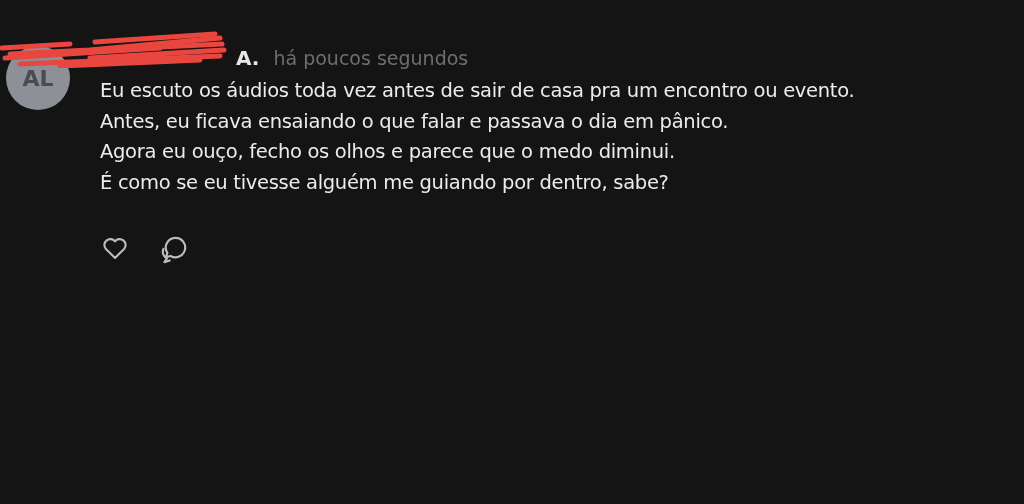 This screenshot has height=504, width=1024. I want to click on comment-line: É como se eu tivesse alguém me guiando por dentro, sabe?, so click(385, 182).